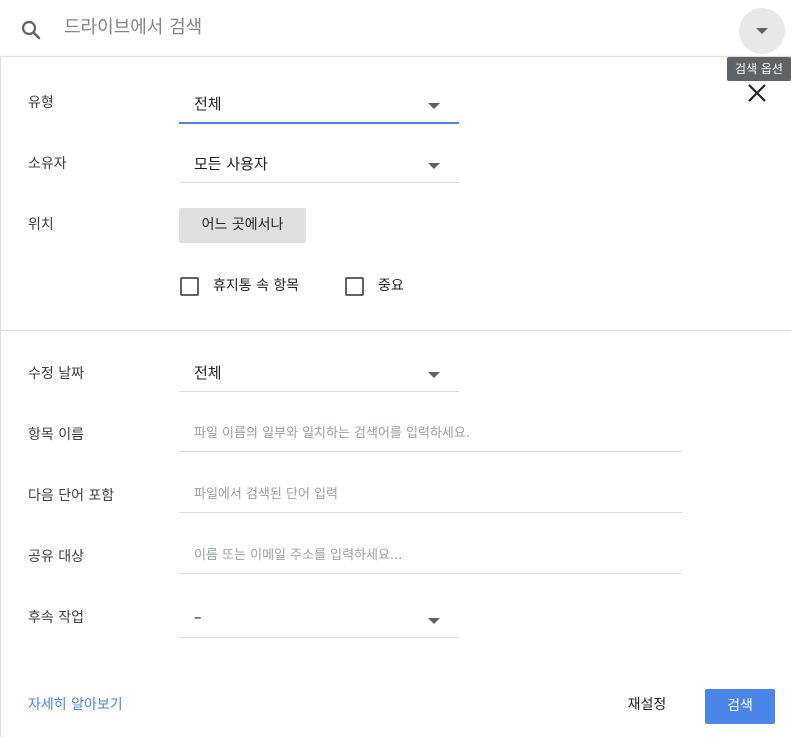 This screenshot has height=737, width=791. What do you see at coordinates (759, 69) in the screenshot?
I see `search-options-tooltip: 검색 옵션` at bounding box center [759, 69].